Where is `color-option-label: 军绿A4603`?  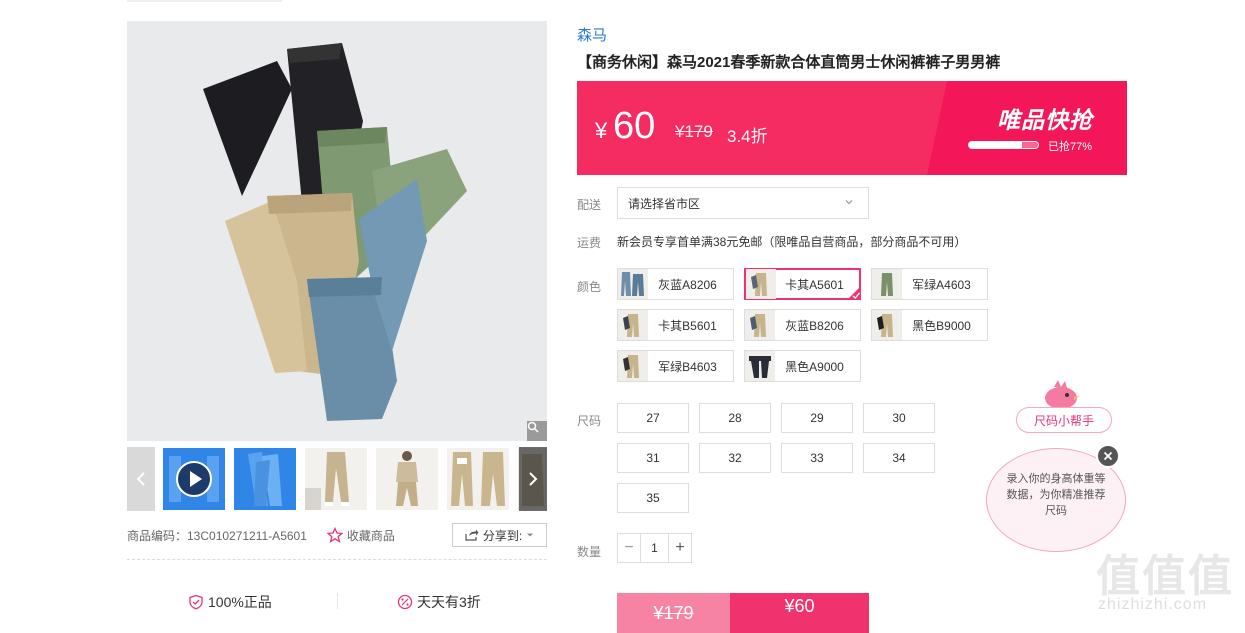 color-option-label: 军绿A4603 is located at coordinates (941, 284).